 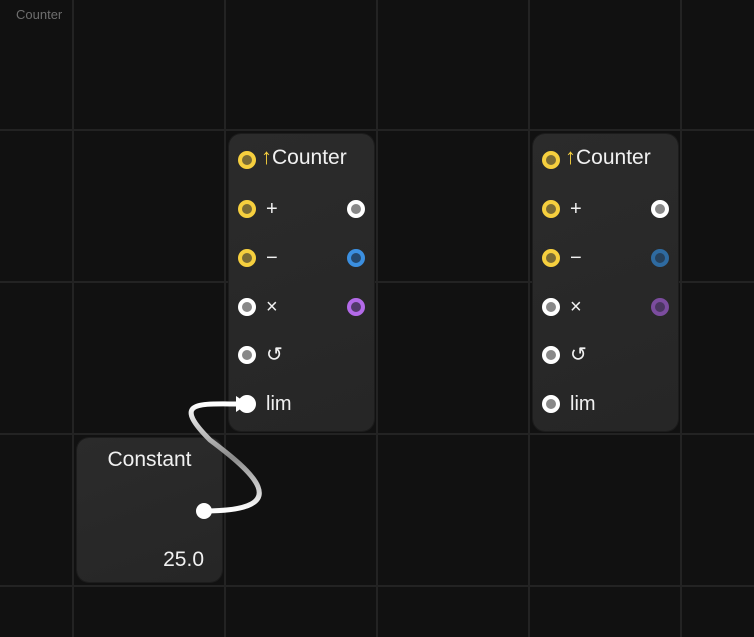 I want to click on canvas-label: Counter, so click(x=39, y=14).